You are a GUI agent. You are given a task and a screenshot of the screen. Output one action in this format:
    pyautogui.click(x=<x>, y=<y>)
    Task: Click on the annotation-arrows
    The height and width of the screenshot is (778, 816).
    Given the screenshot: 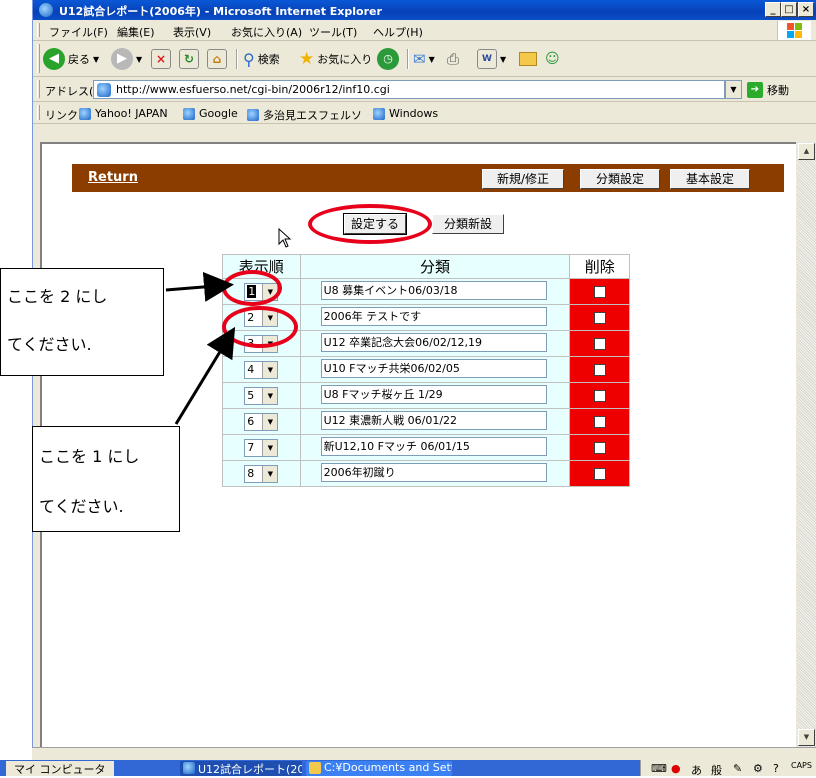 What is the action you would take?
    pyautogui.click(x=200, y=348)
    